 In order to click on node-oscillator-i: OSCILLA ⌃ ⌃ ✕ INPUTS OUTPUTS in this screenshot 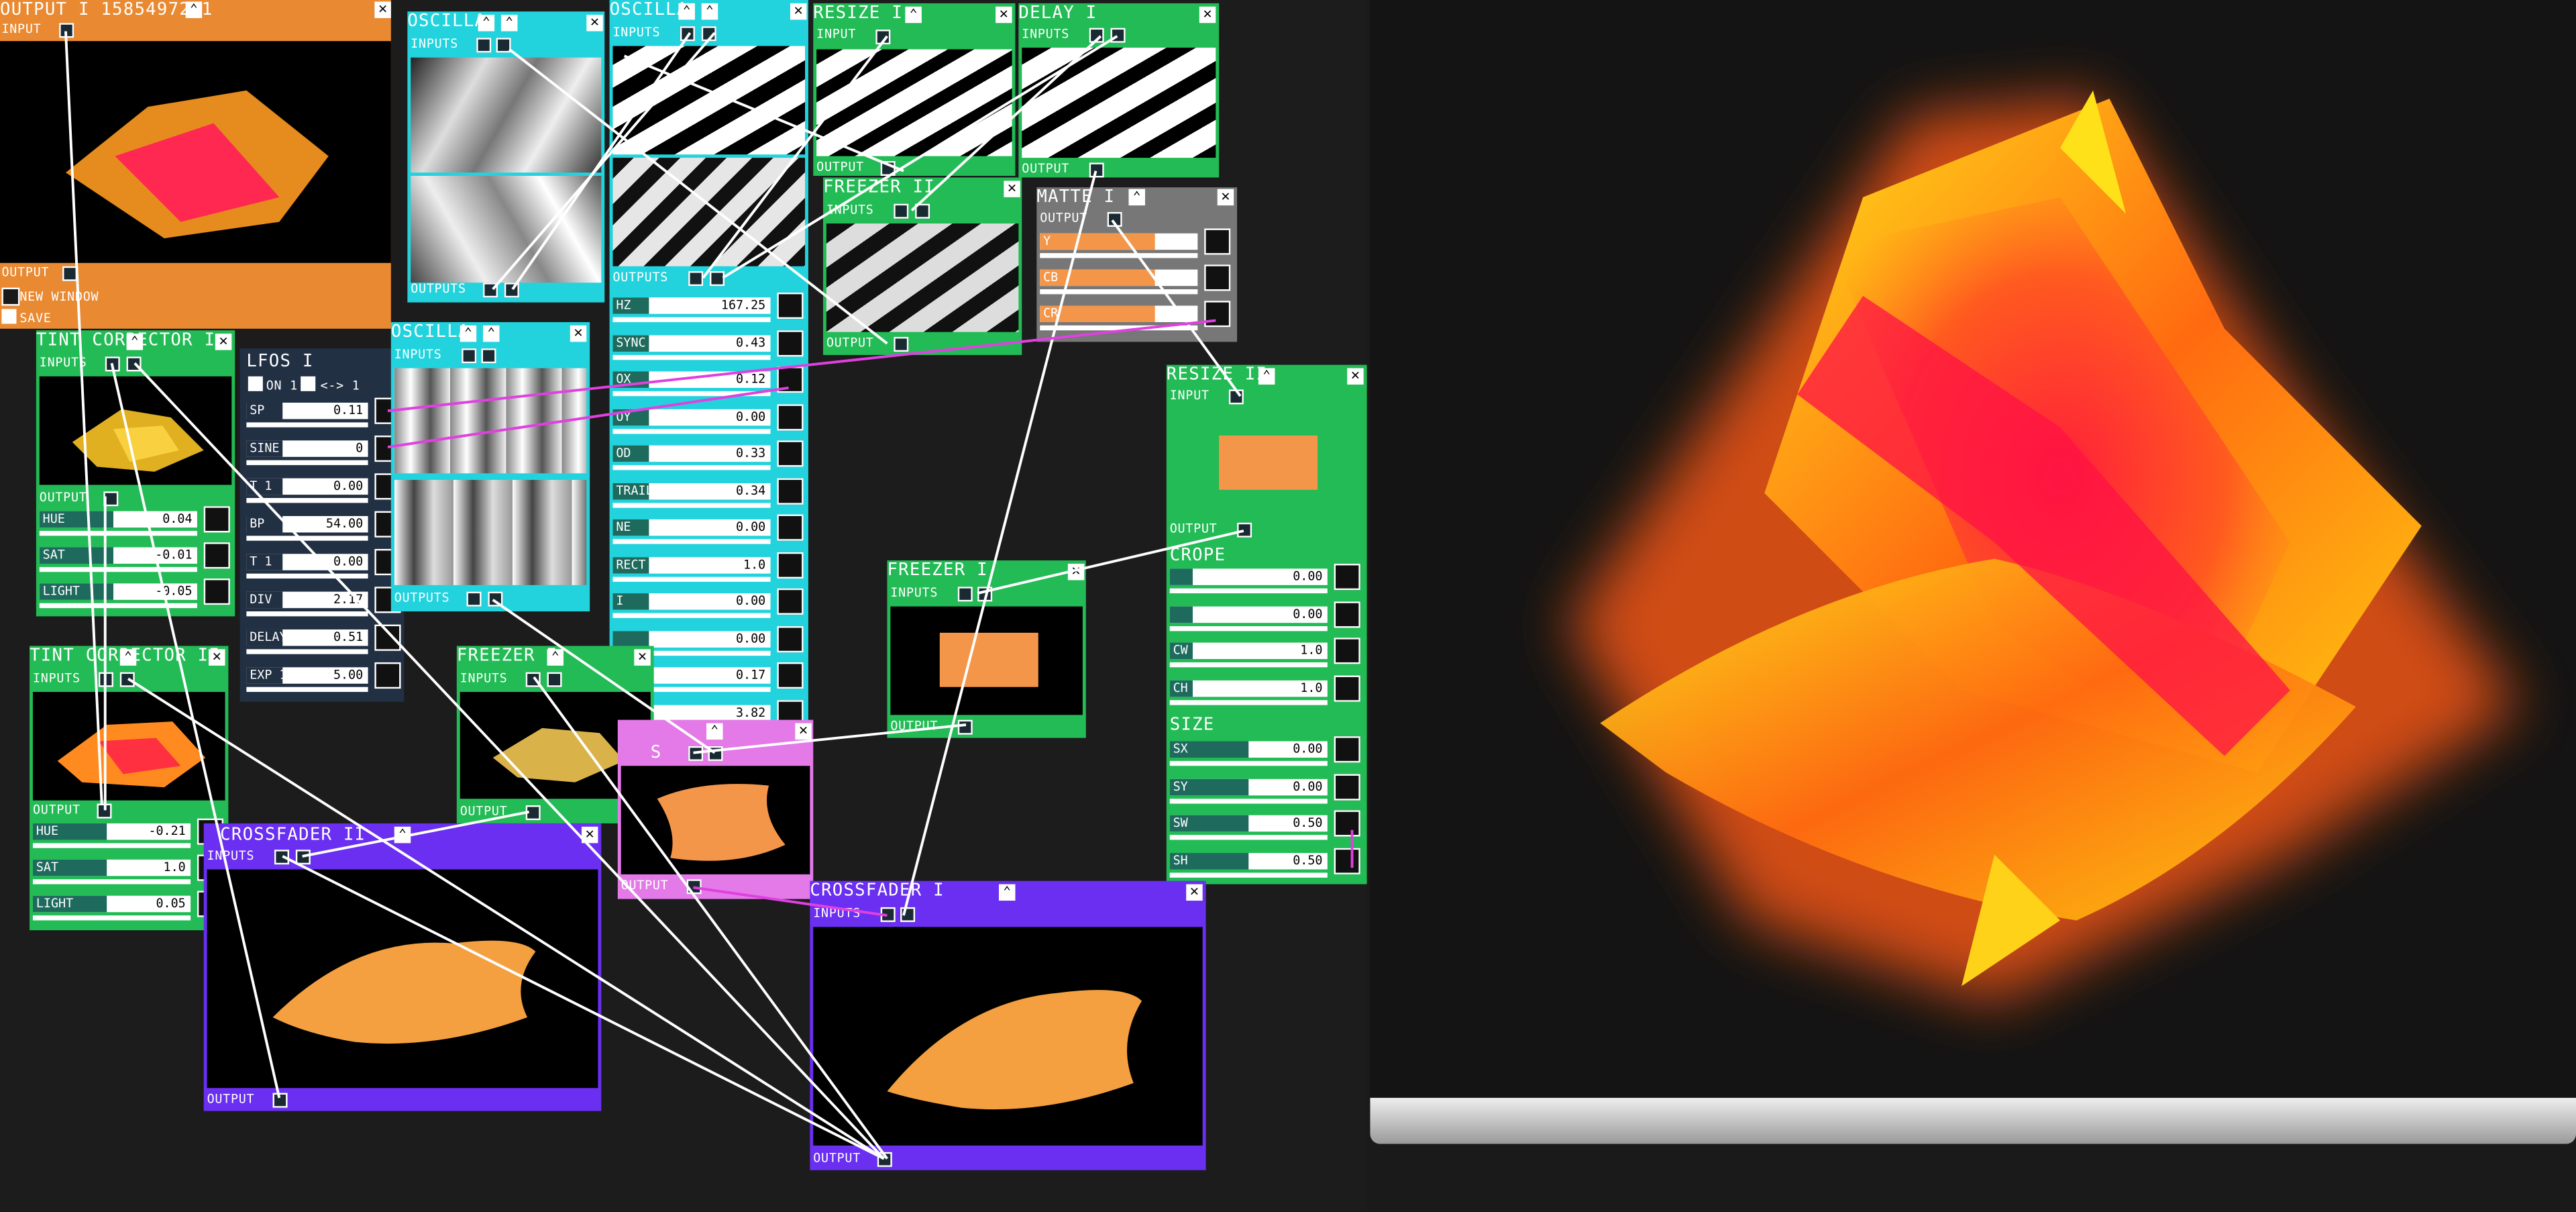, I will do `click(506, 157)`.